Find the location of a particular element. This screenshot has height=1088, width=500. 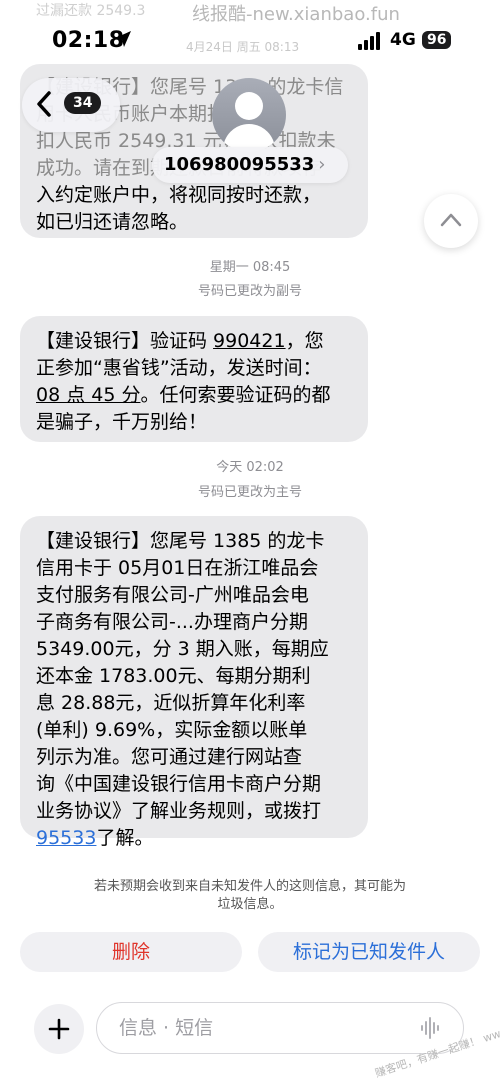

message-line: 08 点 45 分。任何索要验证码的都 is located at coordinates (194, 395).